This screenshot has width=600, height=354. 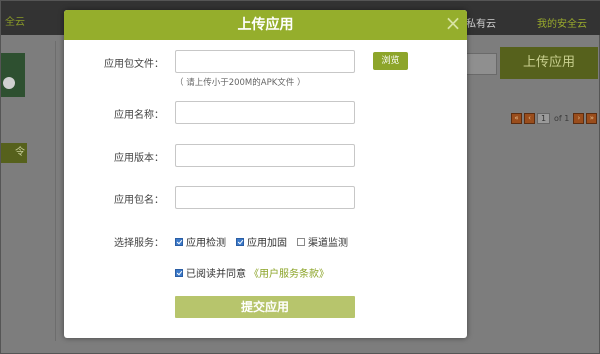 I want to click on agree-text: 已阅读并同意, so click(x=216, y=274).